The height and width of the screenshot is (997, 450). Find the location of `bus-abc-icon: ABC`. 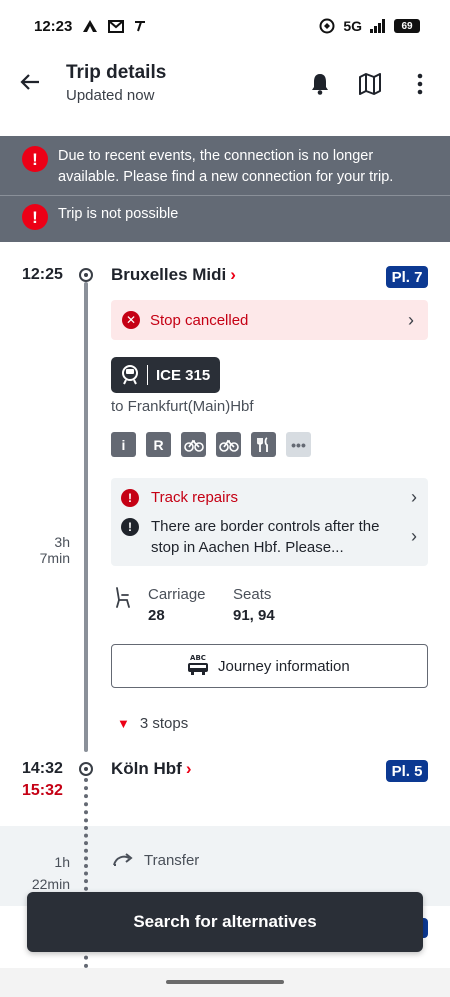

bus-abc-icon: ABC is located at coordinates (198, 664).